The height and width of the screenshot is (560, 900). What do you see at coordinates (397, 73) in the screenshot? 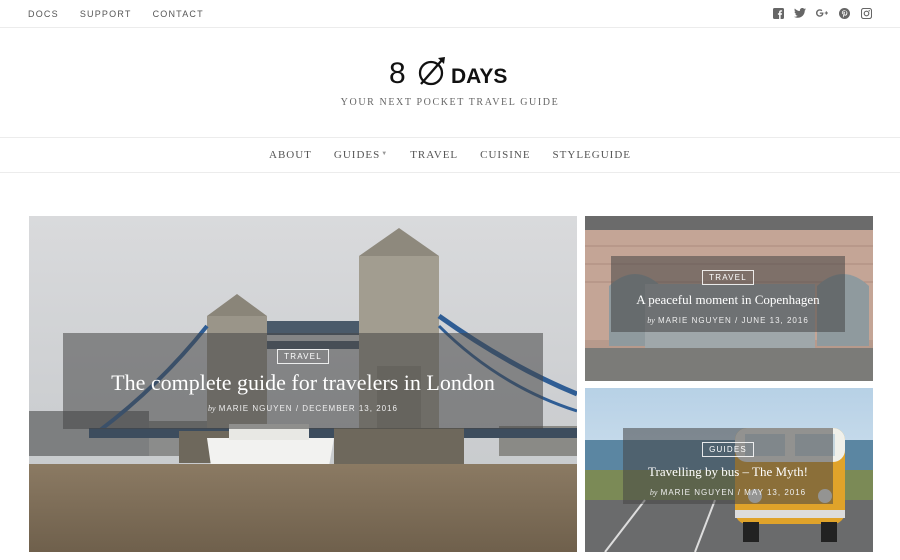
I see `logo-number: 8` at bounding box center [397, 73].